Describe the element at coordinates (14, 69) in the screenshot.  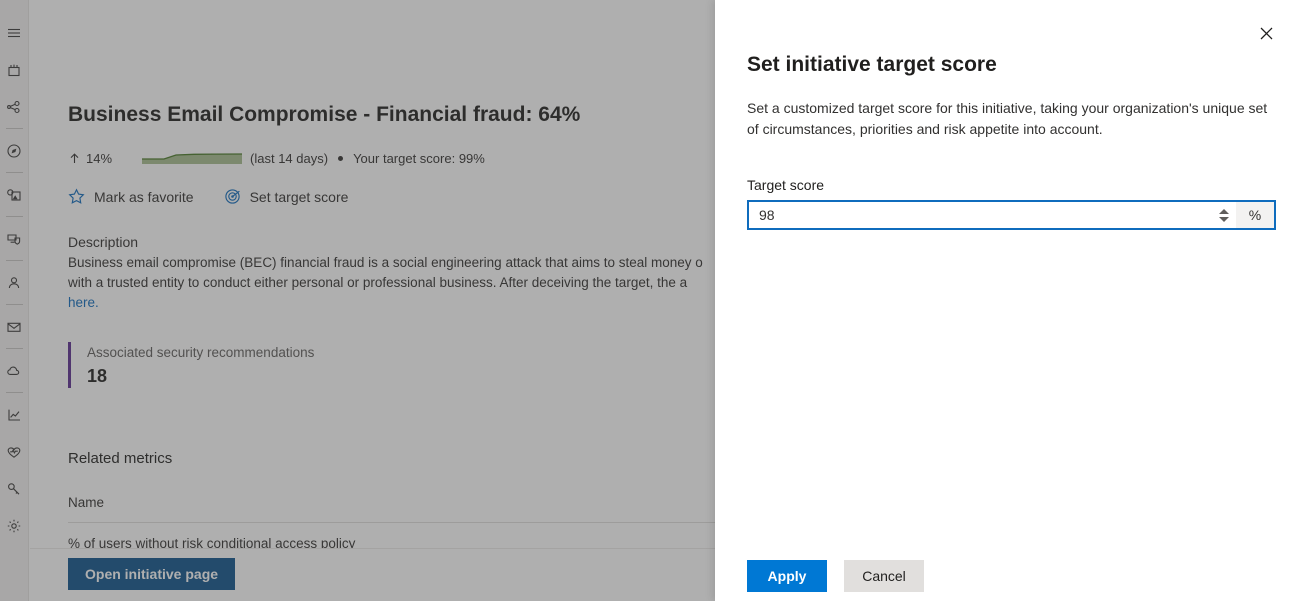
I see `home-icon` at that location.